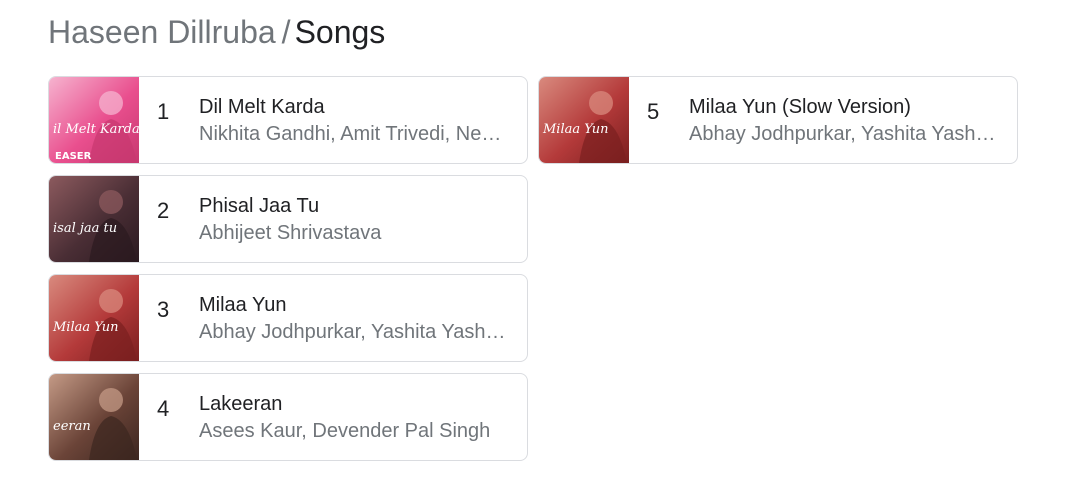 Image resolution: width=1080 pixels, height=490 pixels. What do you see at coordinates (96, 129) in the screenshot?
I see `svg-text: il Melt Karda` at bounding box center [96, 129].